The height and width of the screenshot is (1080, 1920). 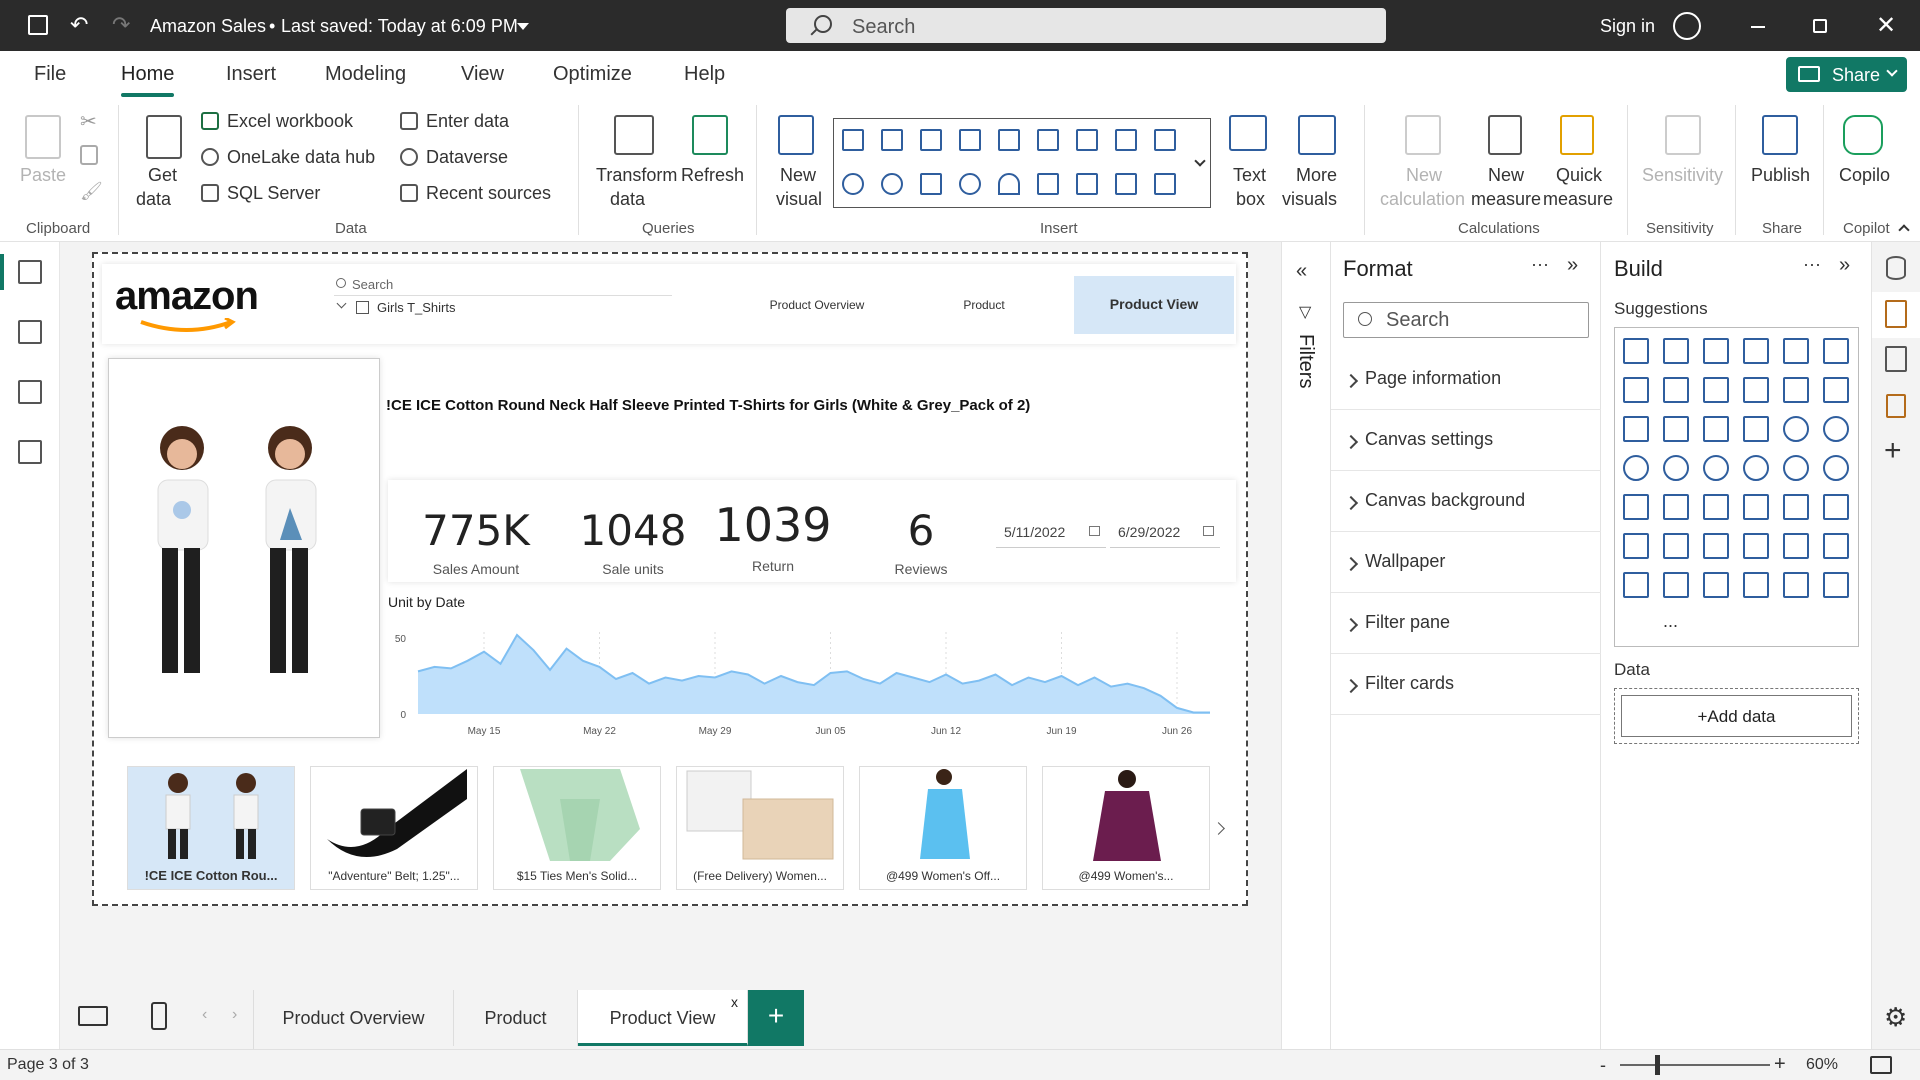 I want to click on desktop-layout-icon, so click(x=93, y=1016).